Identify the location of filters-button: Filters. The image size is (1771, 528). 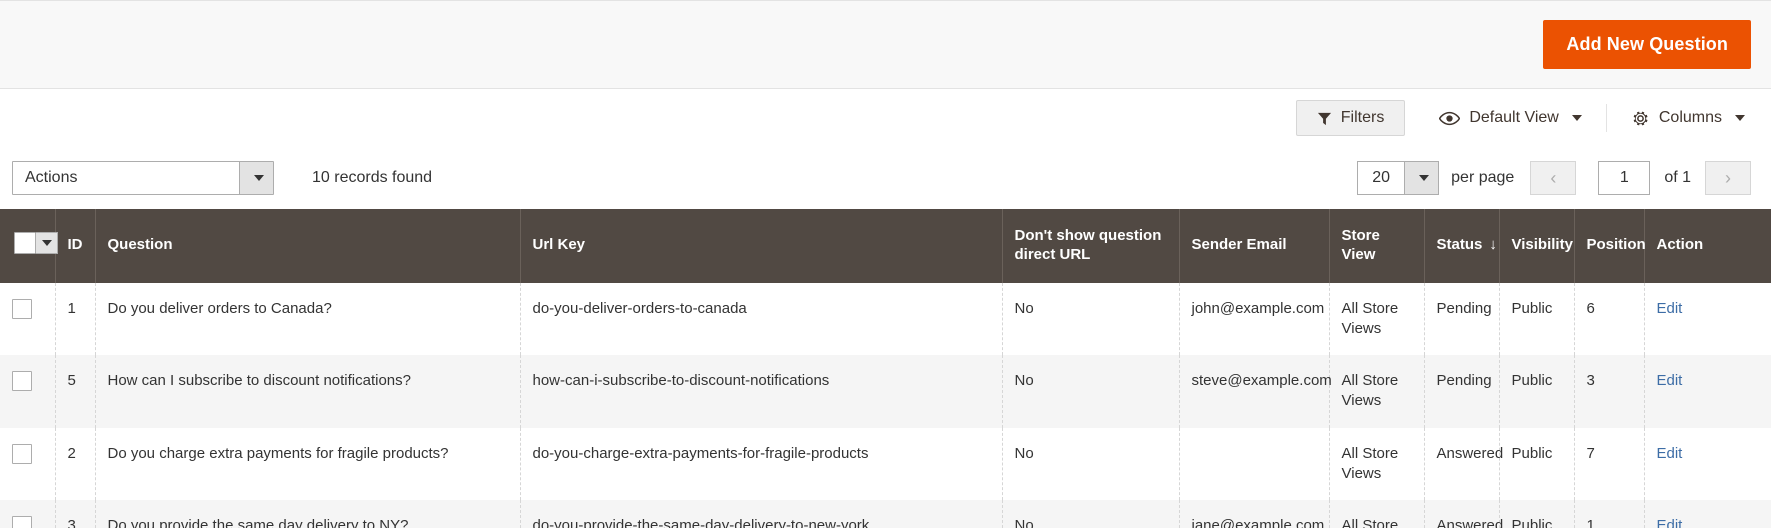
(1350, 118).